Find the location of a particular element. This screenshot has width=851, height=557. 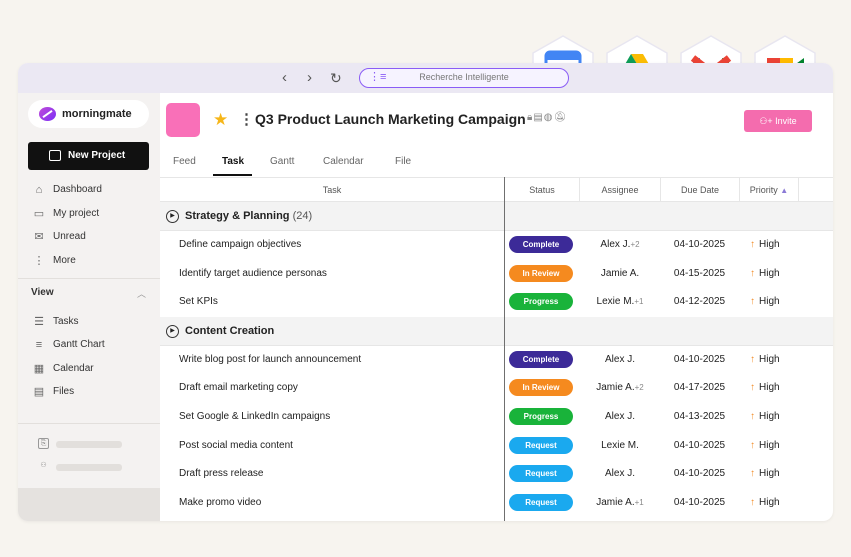

sidebar-item-more: ⋮ More is located at coordinates (89, 261).